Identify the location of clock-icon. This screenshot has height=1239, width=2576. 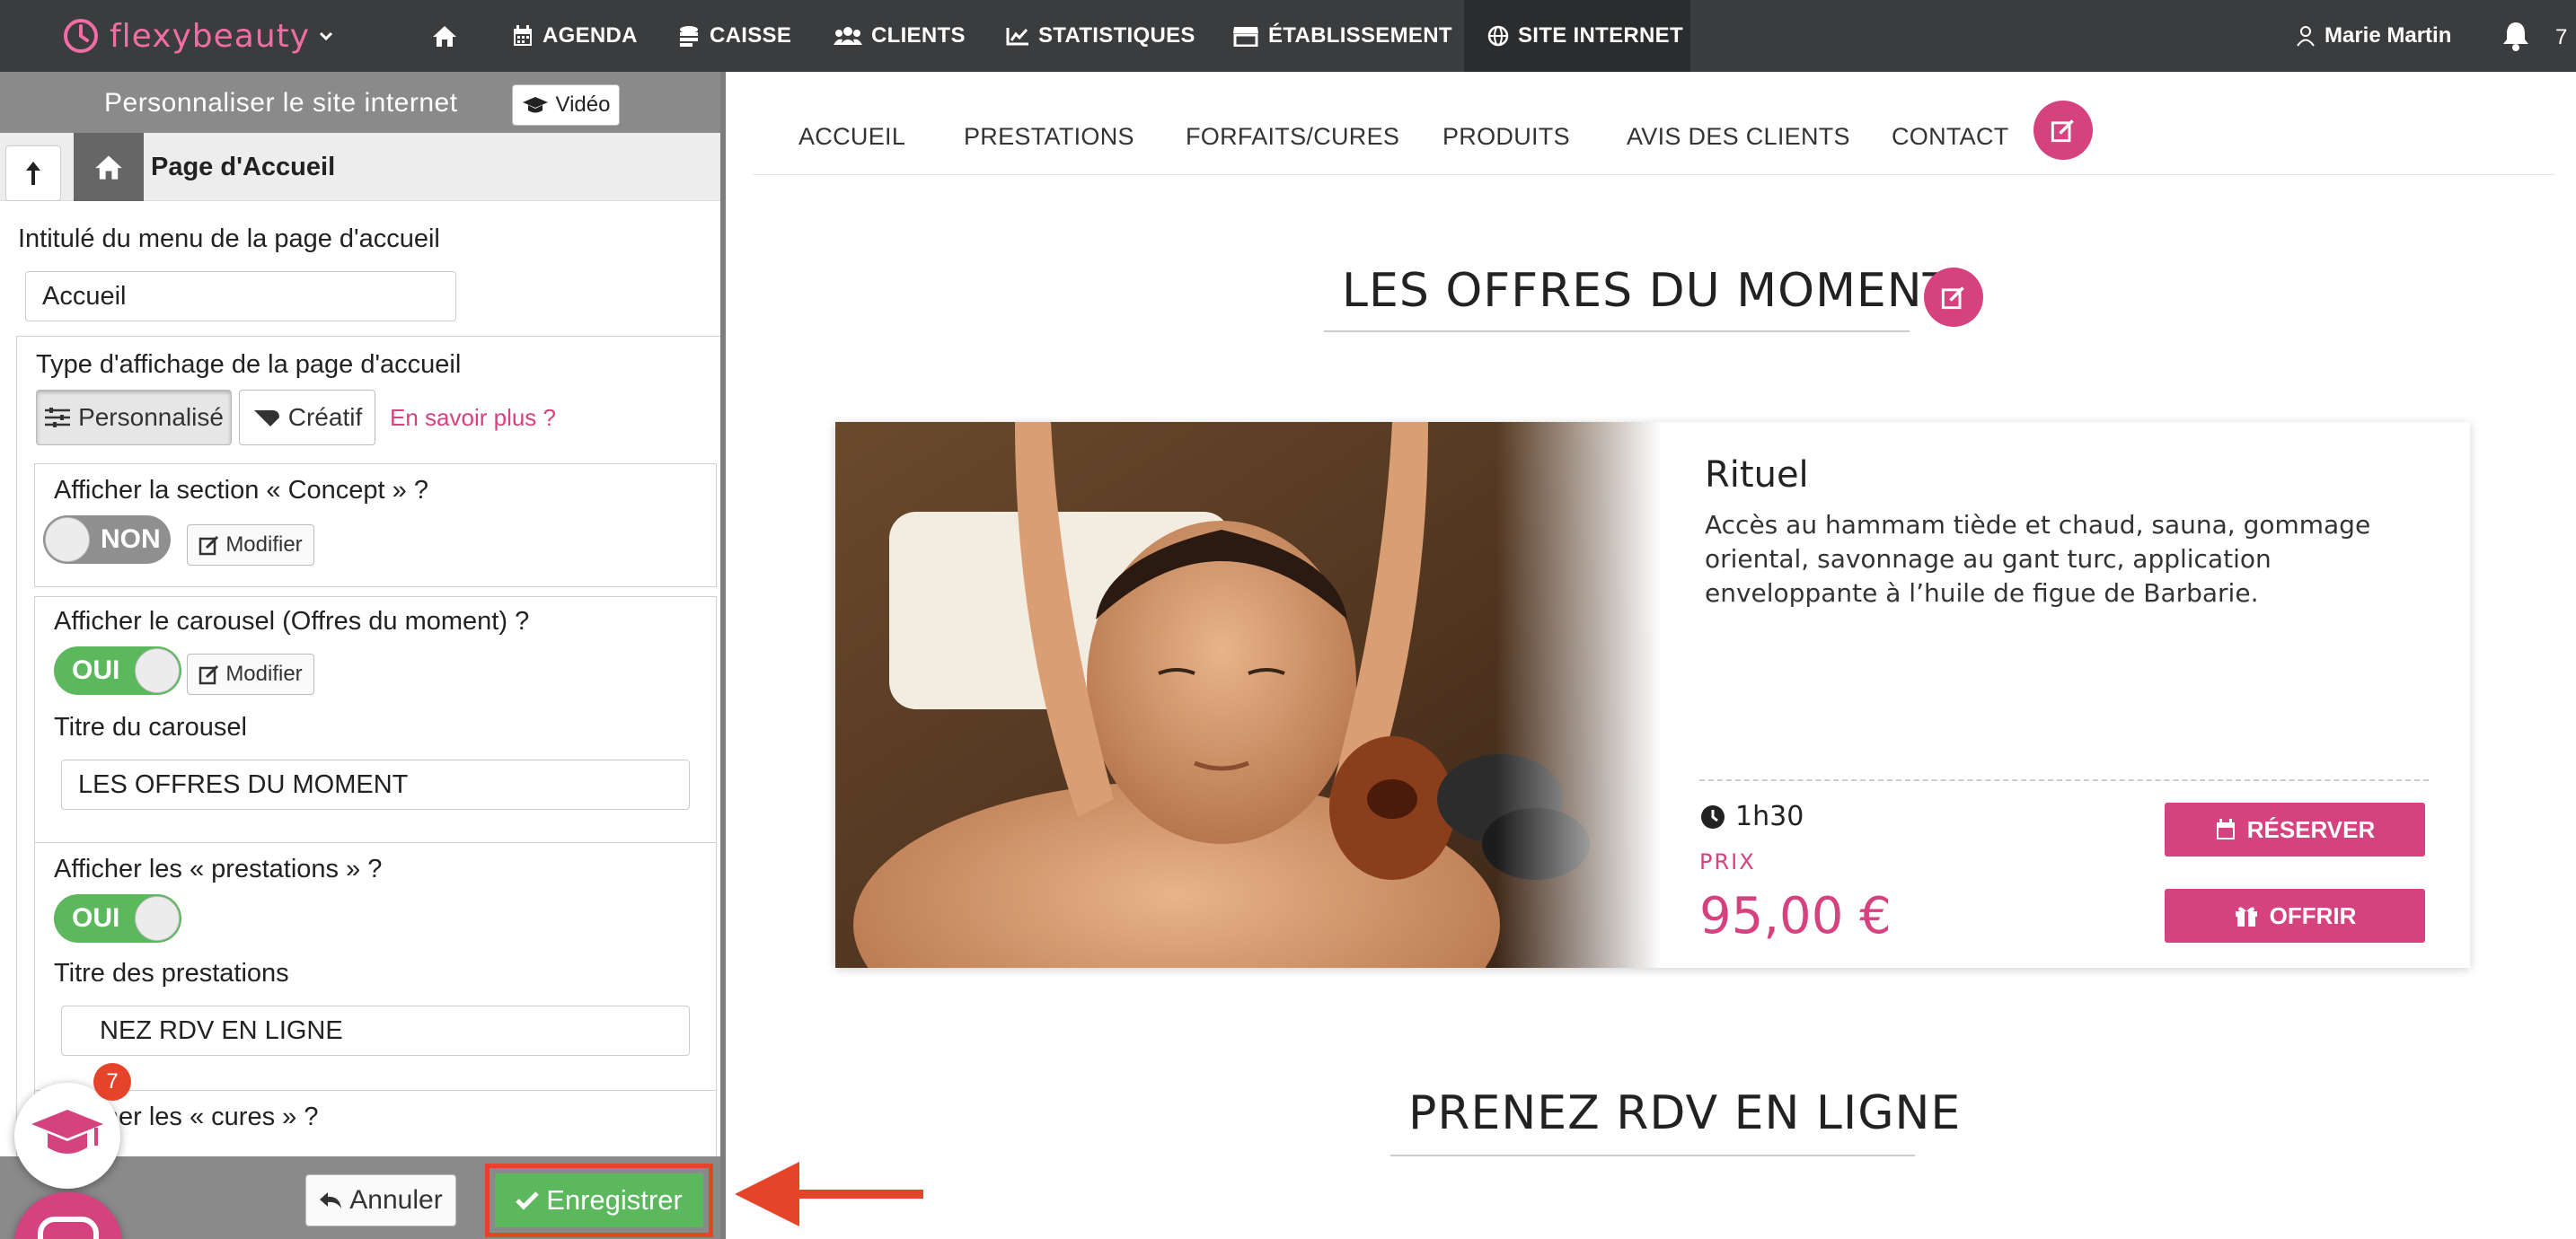
(1713, 817).